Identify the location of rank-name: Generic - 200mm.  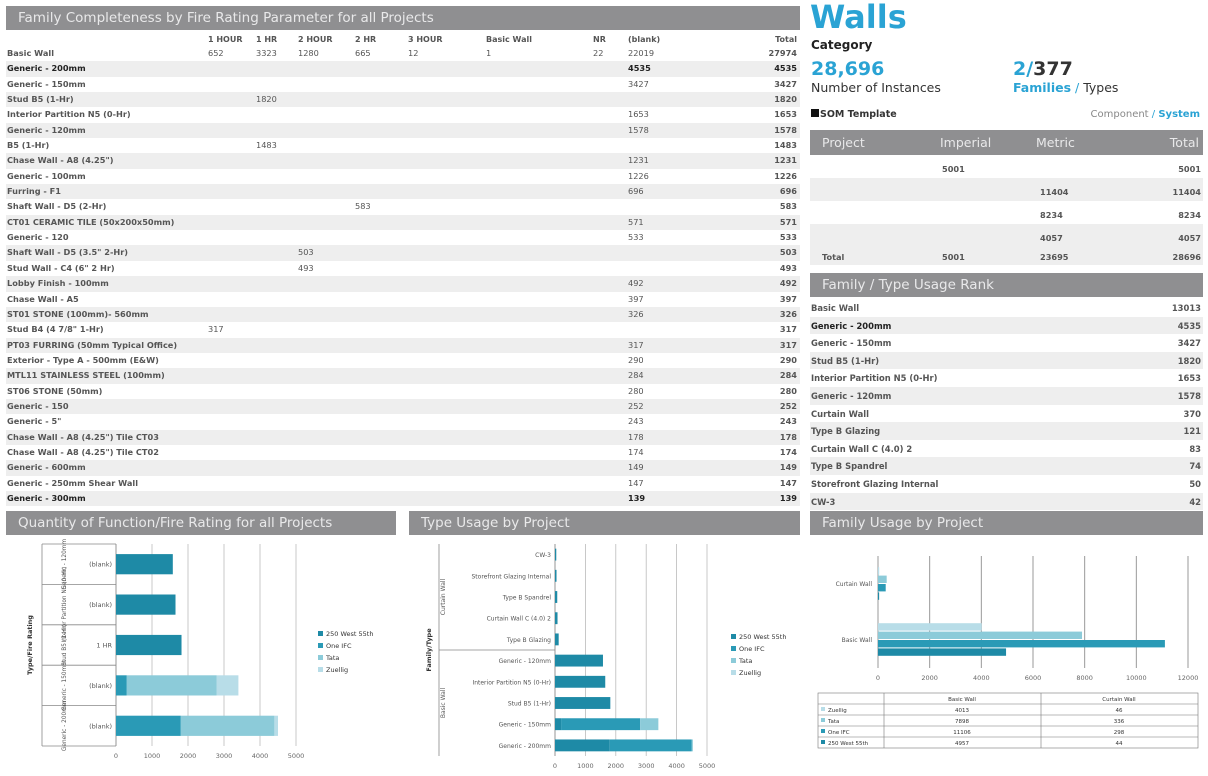
(851, 325).